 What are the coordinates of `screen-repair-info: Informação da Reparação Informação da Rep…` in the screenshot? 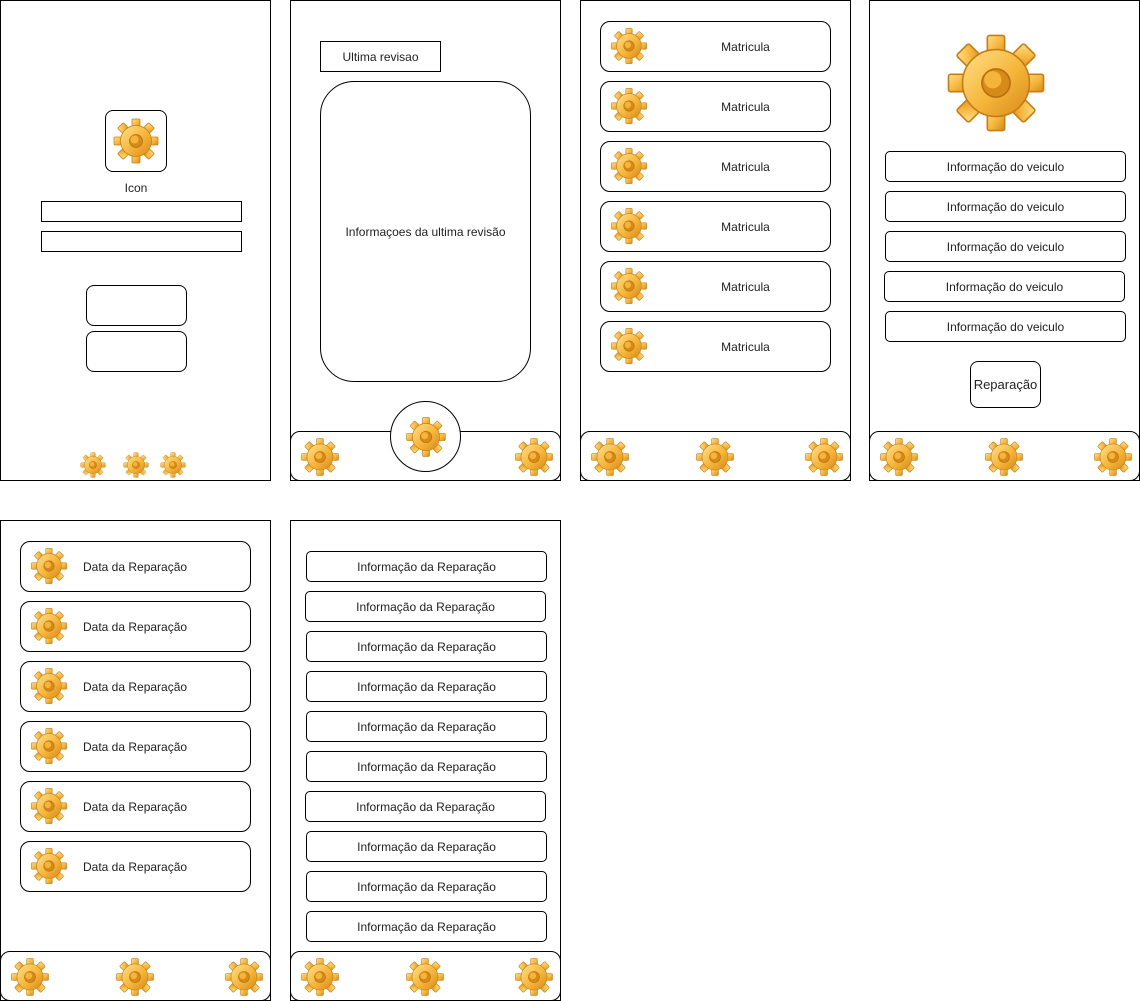 It's located at (425, 760).